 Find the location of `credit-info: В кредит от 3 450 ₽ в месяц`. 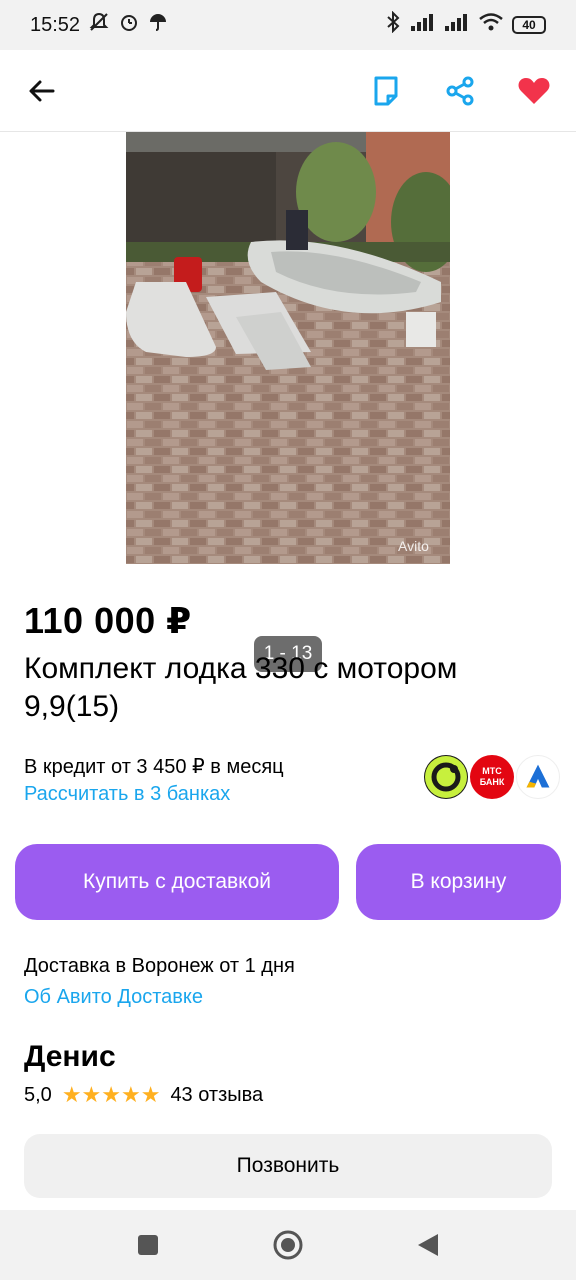

credit-info: В кредит от 3 450 ₽ в месяц is located at coordinates (154, 767).